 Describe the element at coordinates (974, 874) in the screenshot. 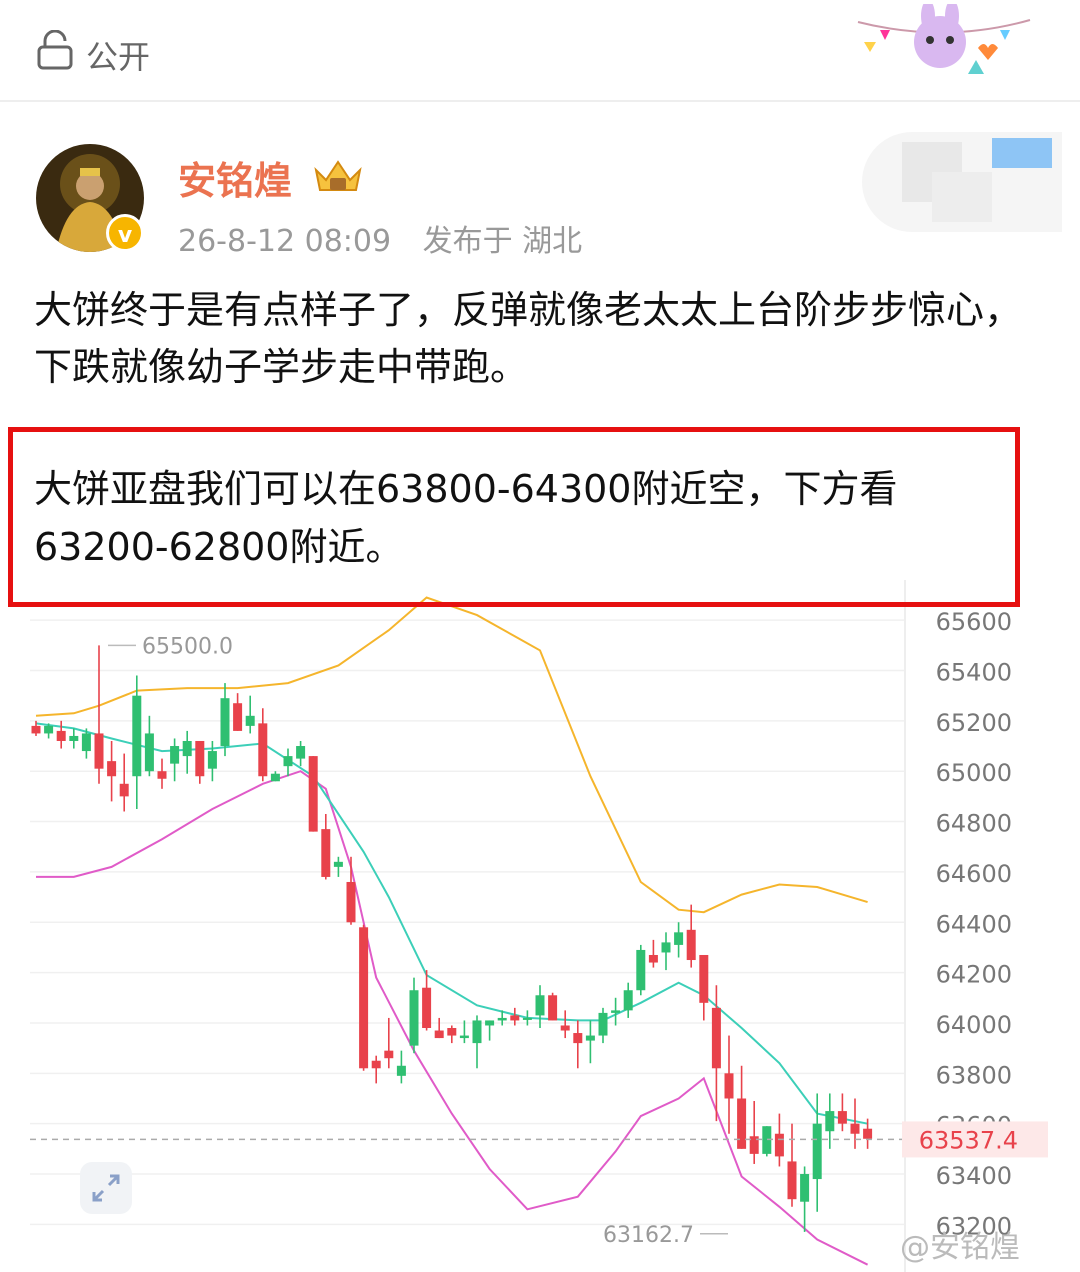

I see `y-tick-label: 64600` at that location.